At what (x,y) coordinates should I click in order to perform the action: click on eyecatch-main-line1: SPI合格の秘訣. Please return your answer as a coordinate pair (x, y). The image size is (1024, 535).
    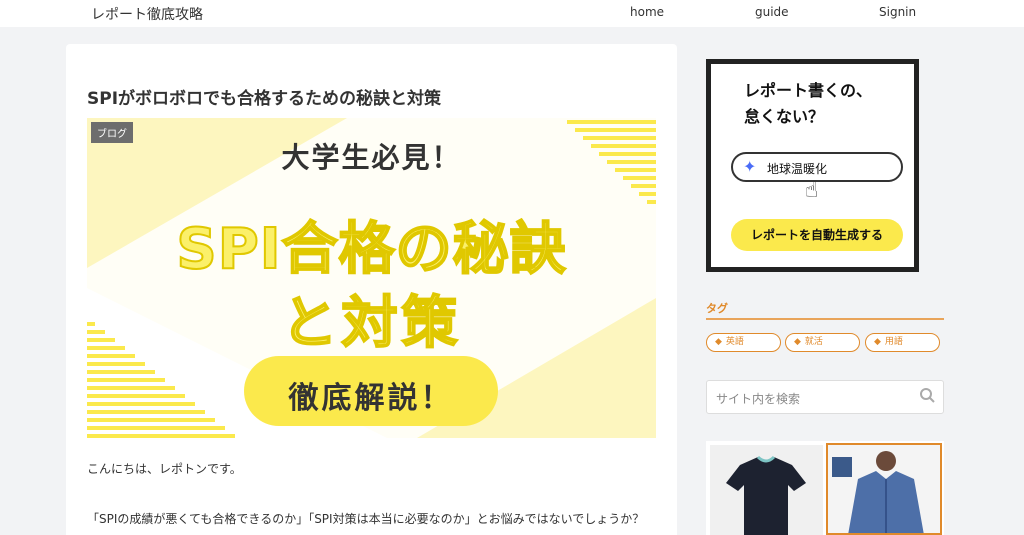
    Looking at the image, I should click on (371, 249).